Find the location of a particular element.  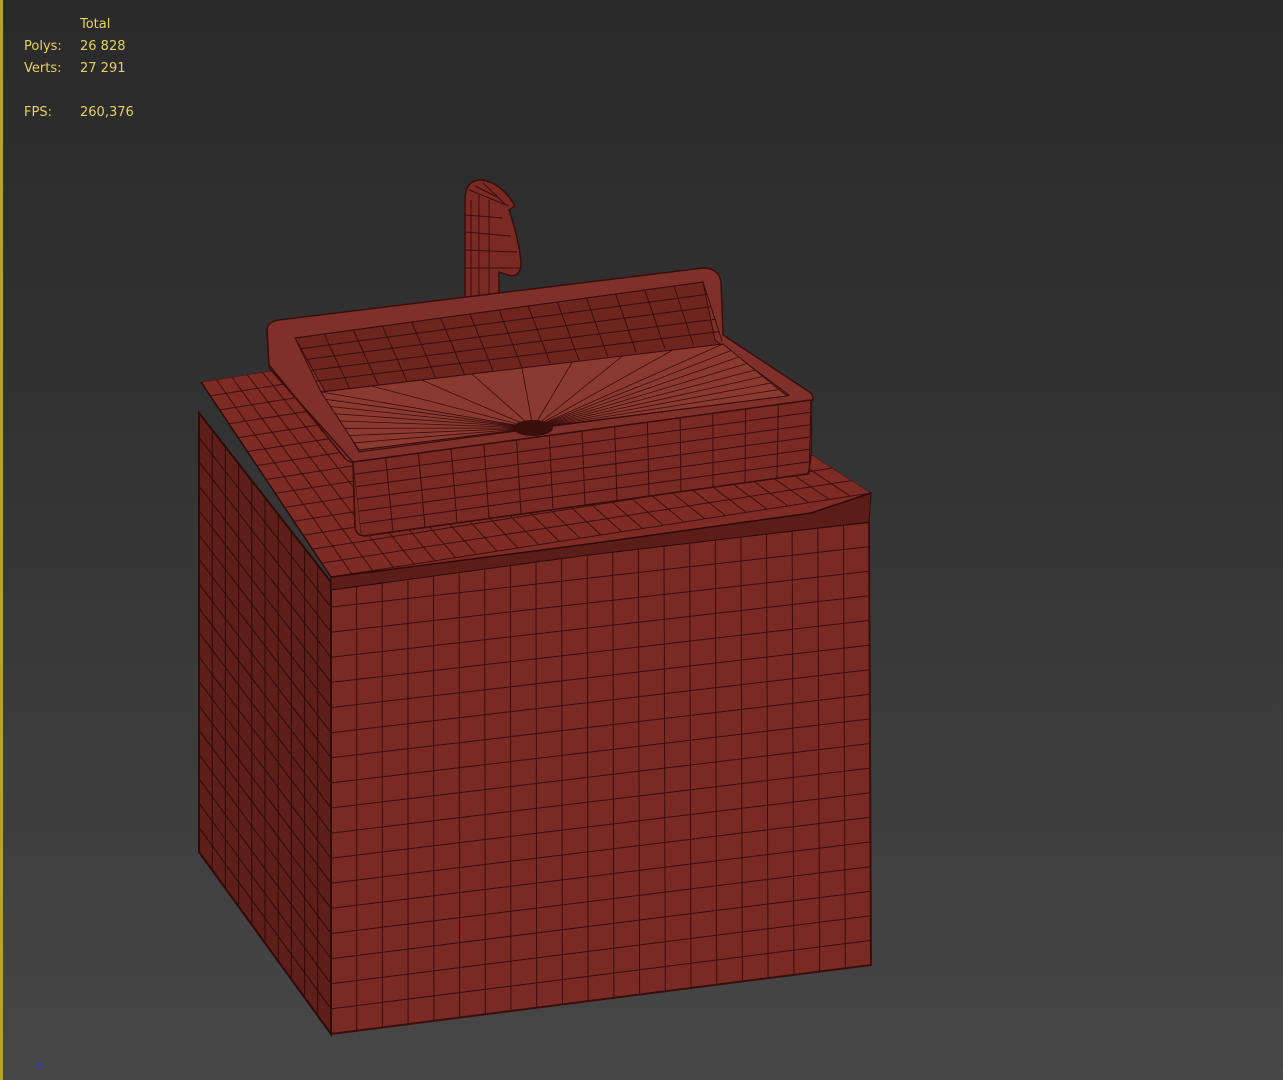

axis-gizmo-z: z is located at coordinates (40, 1065).